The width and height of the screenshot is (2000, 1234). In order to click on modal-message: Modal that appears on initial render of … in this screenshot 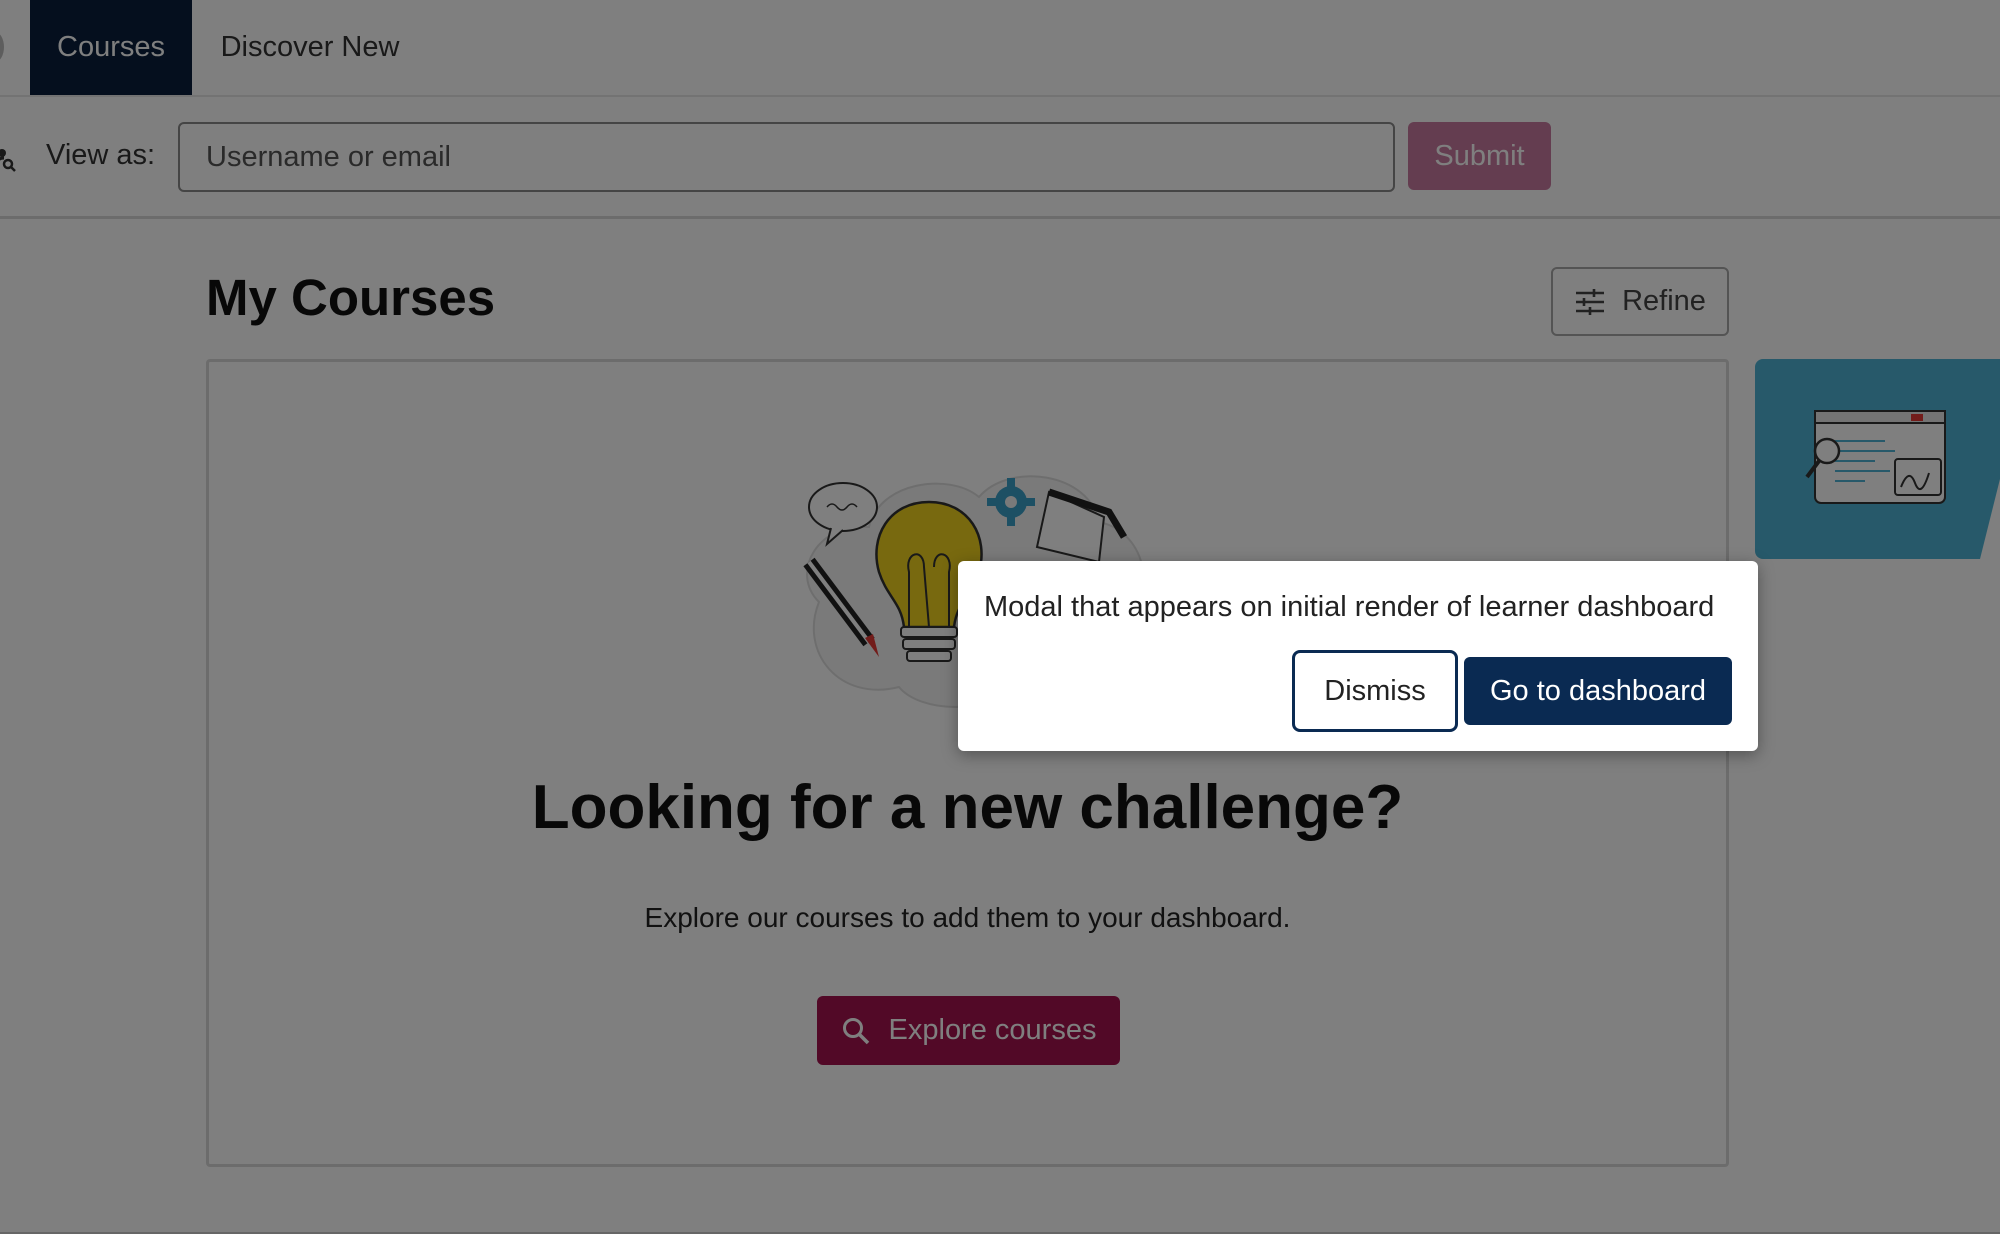, I will do `click(1349, 607)`.